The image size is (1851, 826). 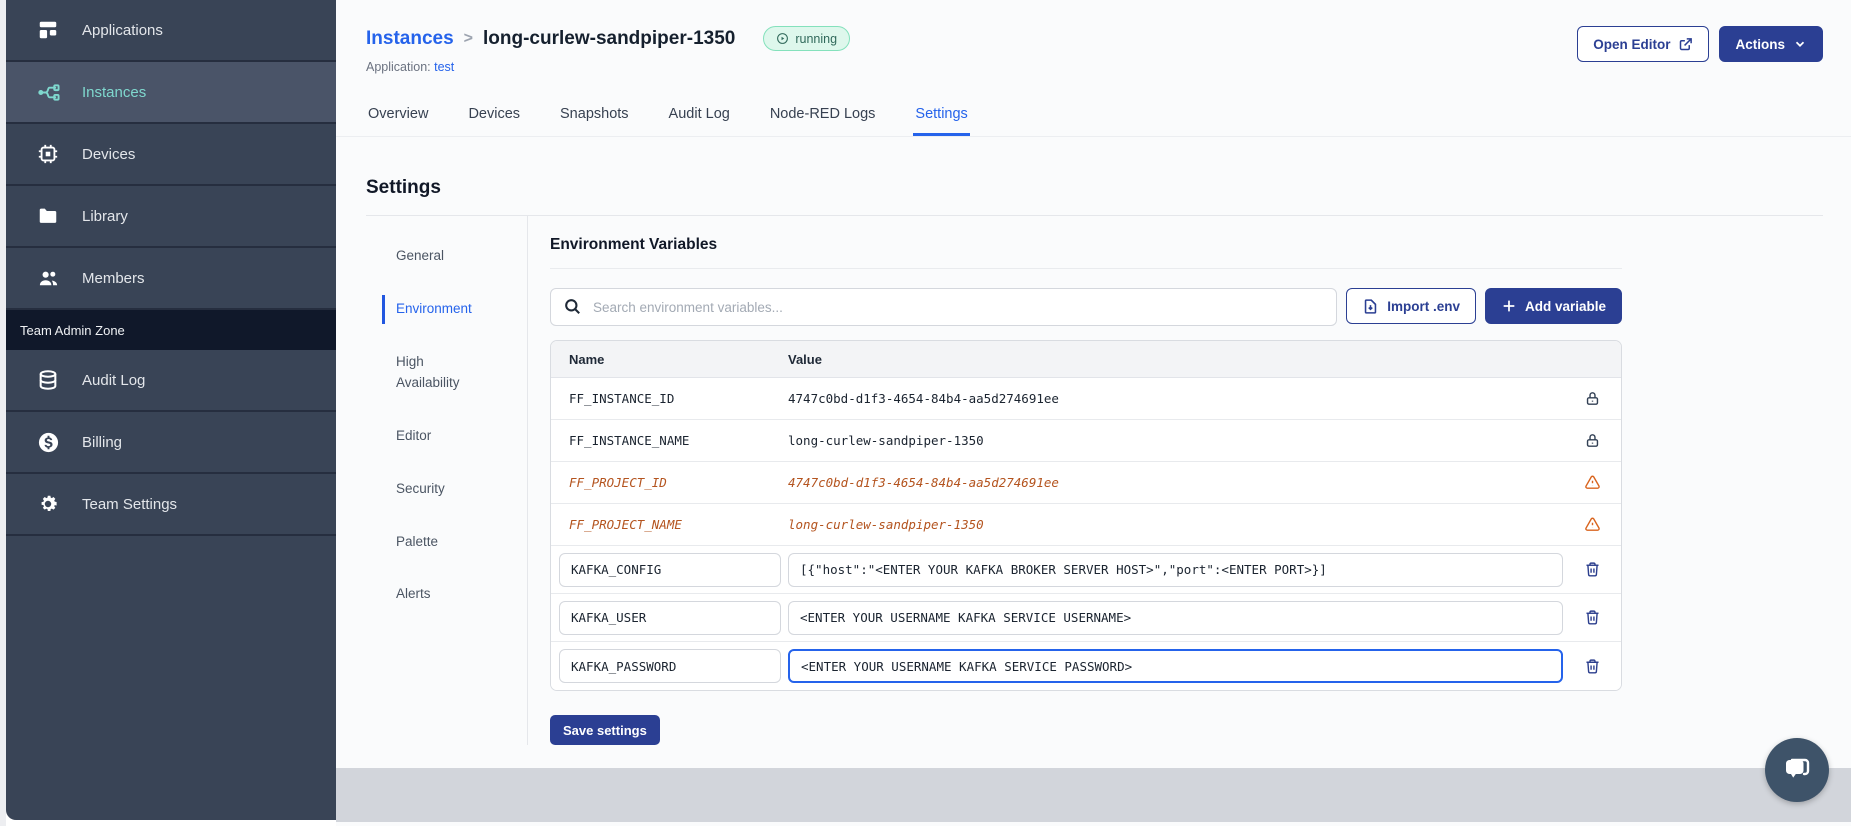 What do you see at coordinates (48, 442) in the screenshot?
I see `billing-icon` at bounding box center [48, 442].